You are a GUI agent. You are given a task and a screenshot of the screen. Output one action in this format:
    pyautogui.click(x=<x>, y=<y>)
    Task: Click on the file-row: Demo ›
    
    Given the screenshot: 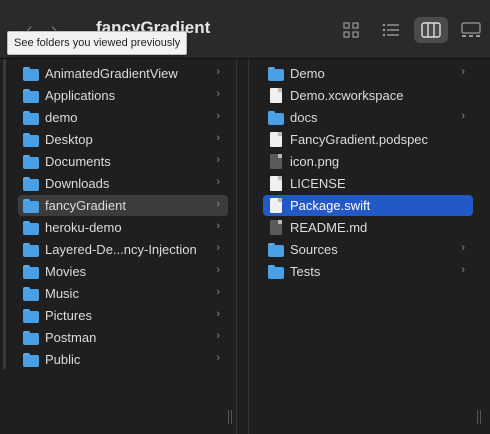 What is the action you would take?
    pyautogui.click(x=368, y=73)
    